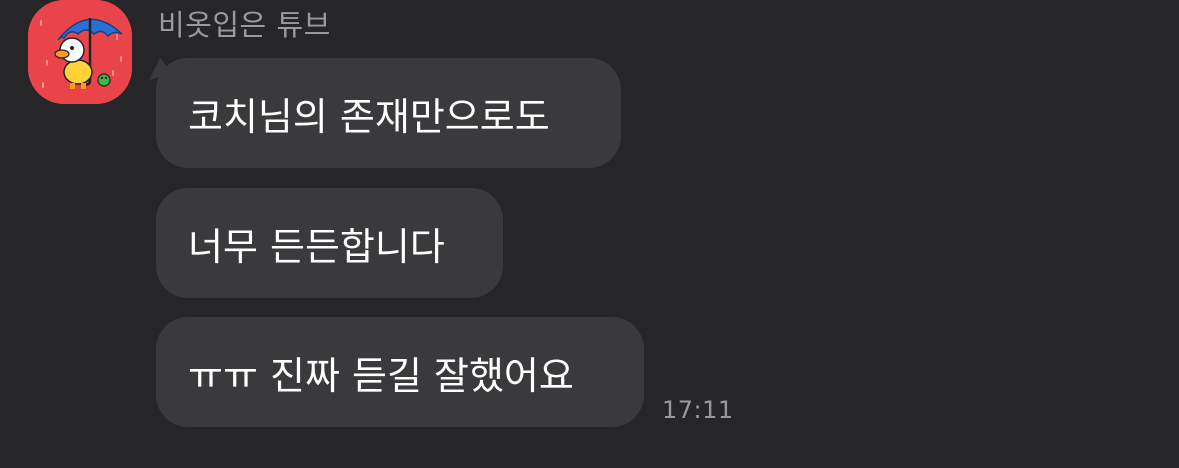 The height and width of the screenshot is (468, 1179). I want to click on message-timestamp: 17:11, so click(698, 410).